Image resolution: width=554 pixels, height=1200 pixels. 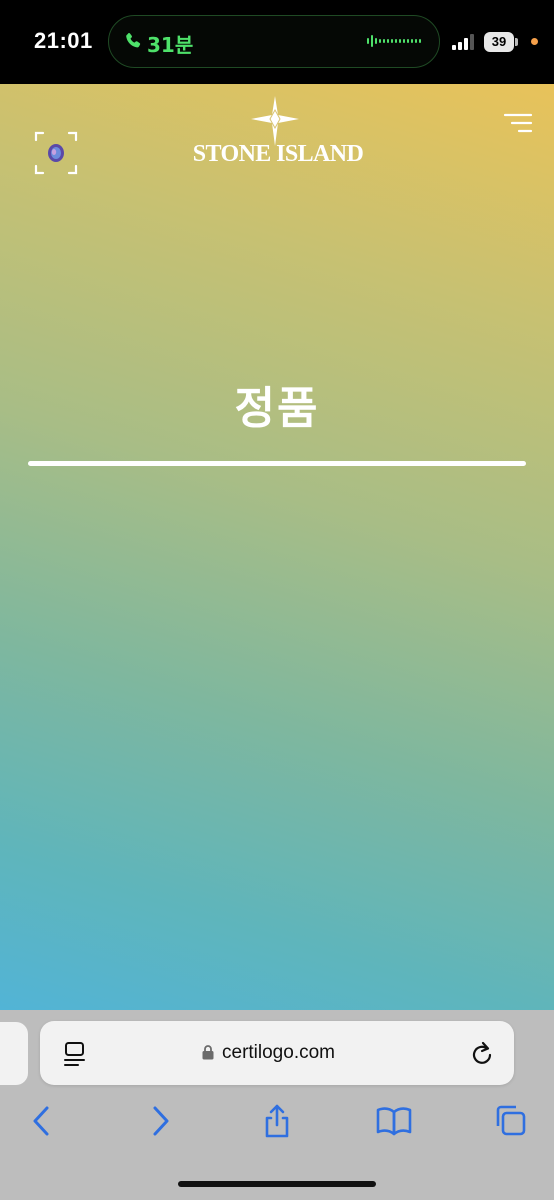 I want to click on reload-icon, so click(x=483, y=1054).